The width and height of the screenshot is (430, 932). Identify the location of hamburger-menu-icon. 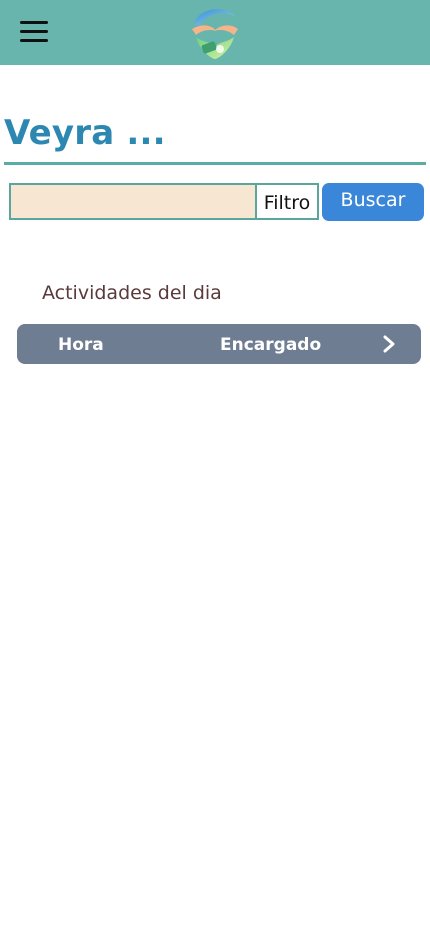
(34, 32).